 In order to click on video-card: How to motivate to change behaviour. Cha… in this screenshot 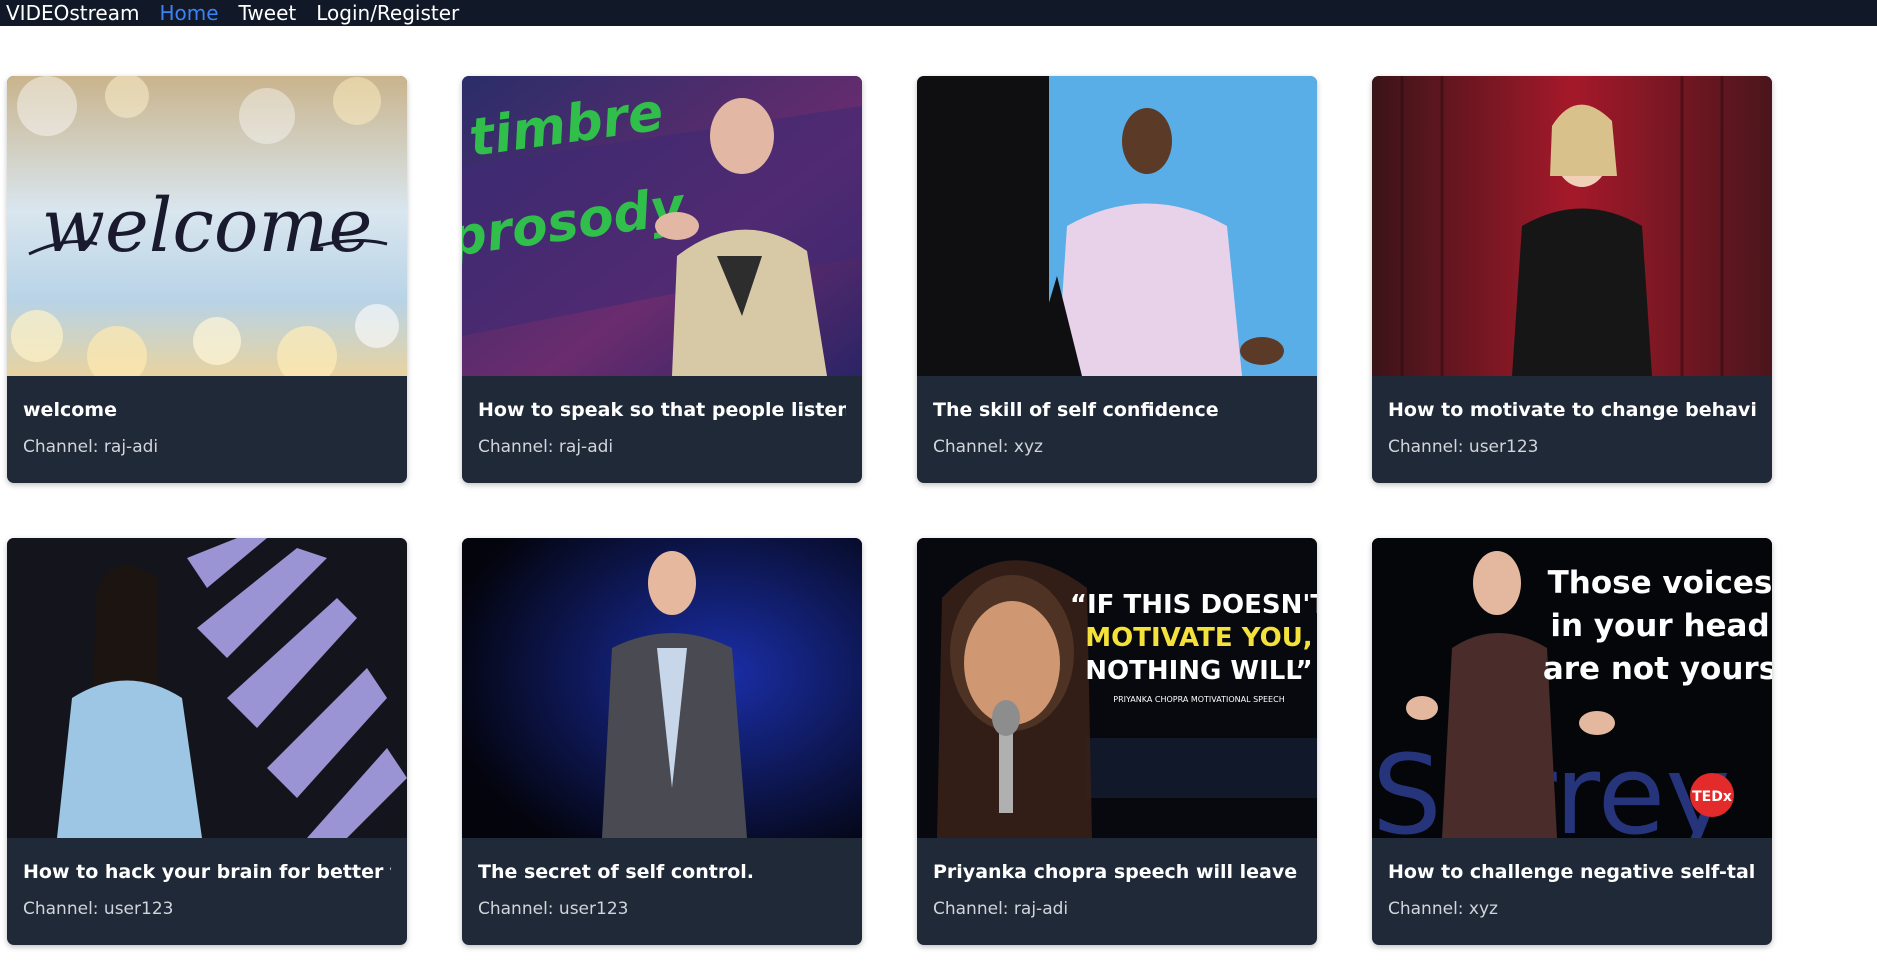, I will do `click(1572, 279)`.